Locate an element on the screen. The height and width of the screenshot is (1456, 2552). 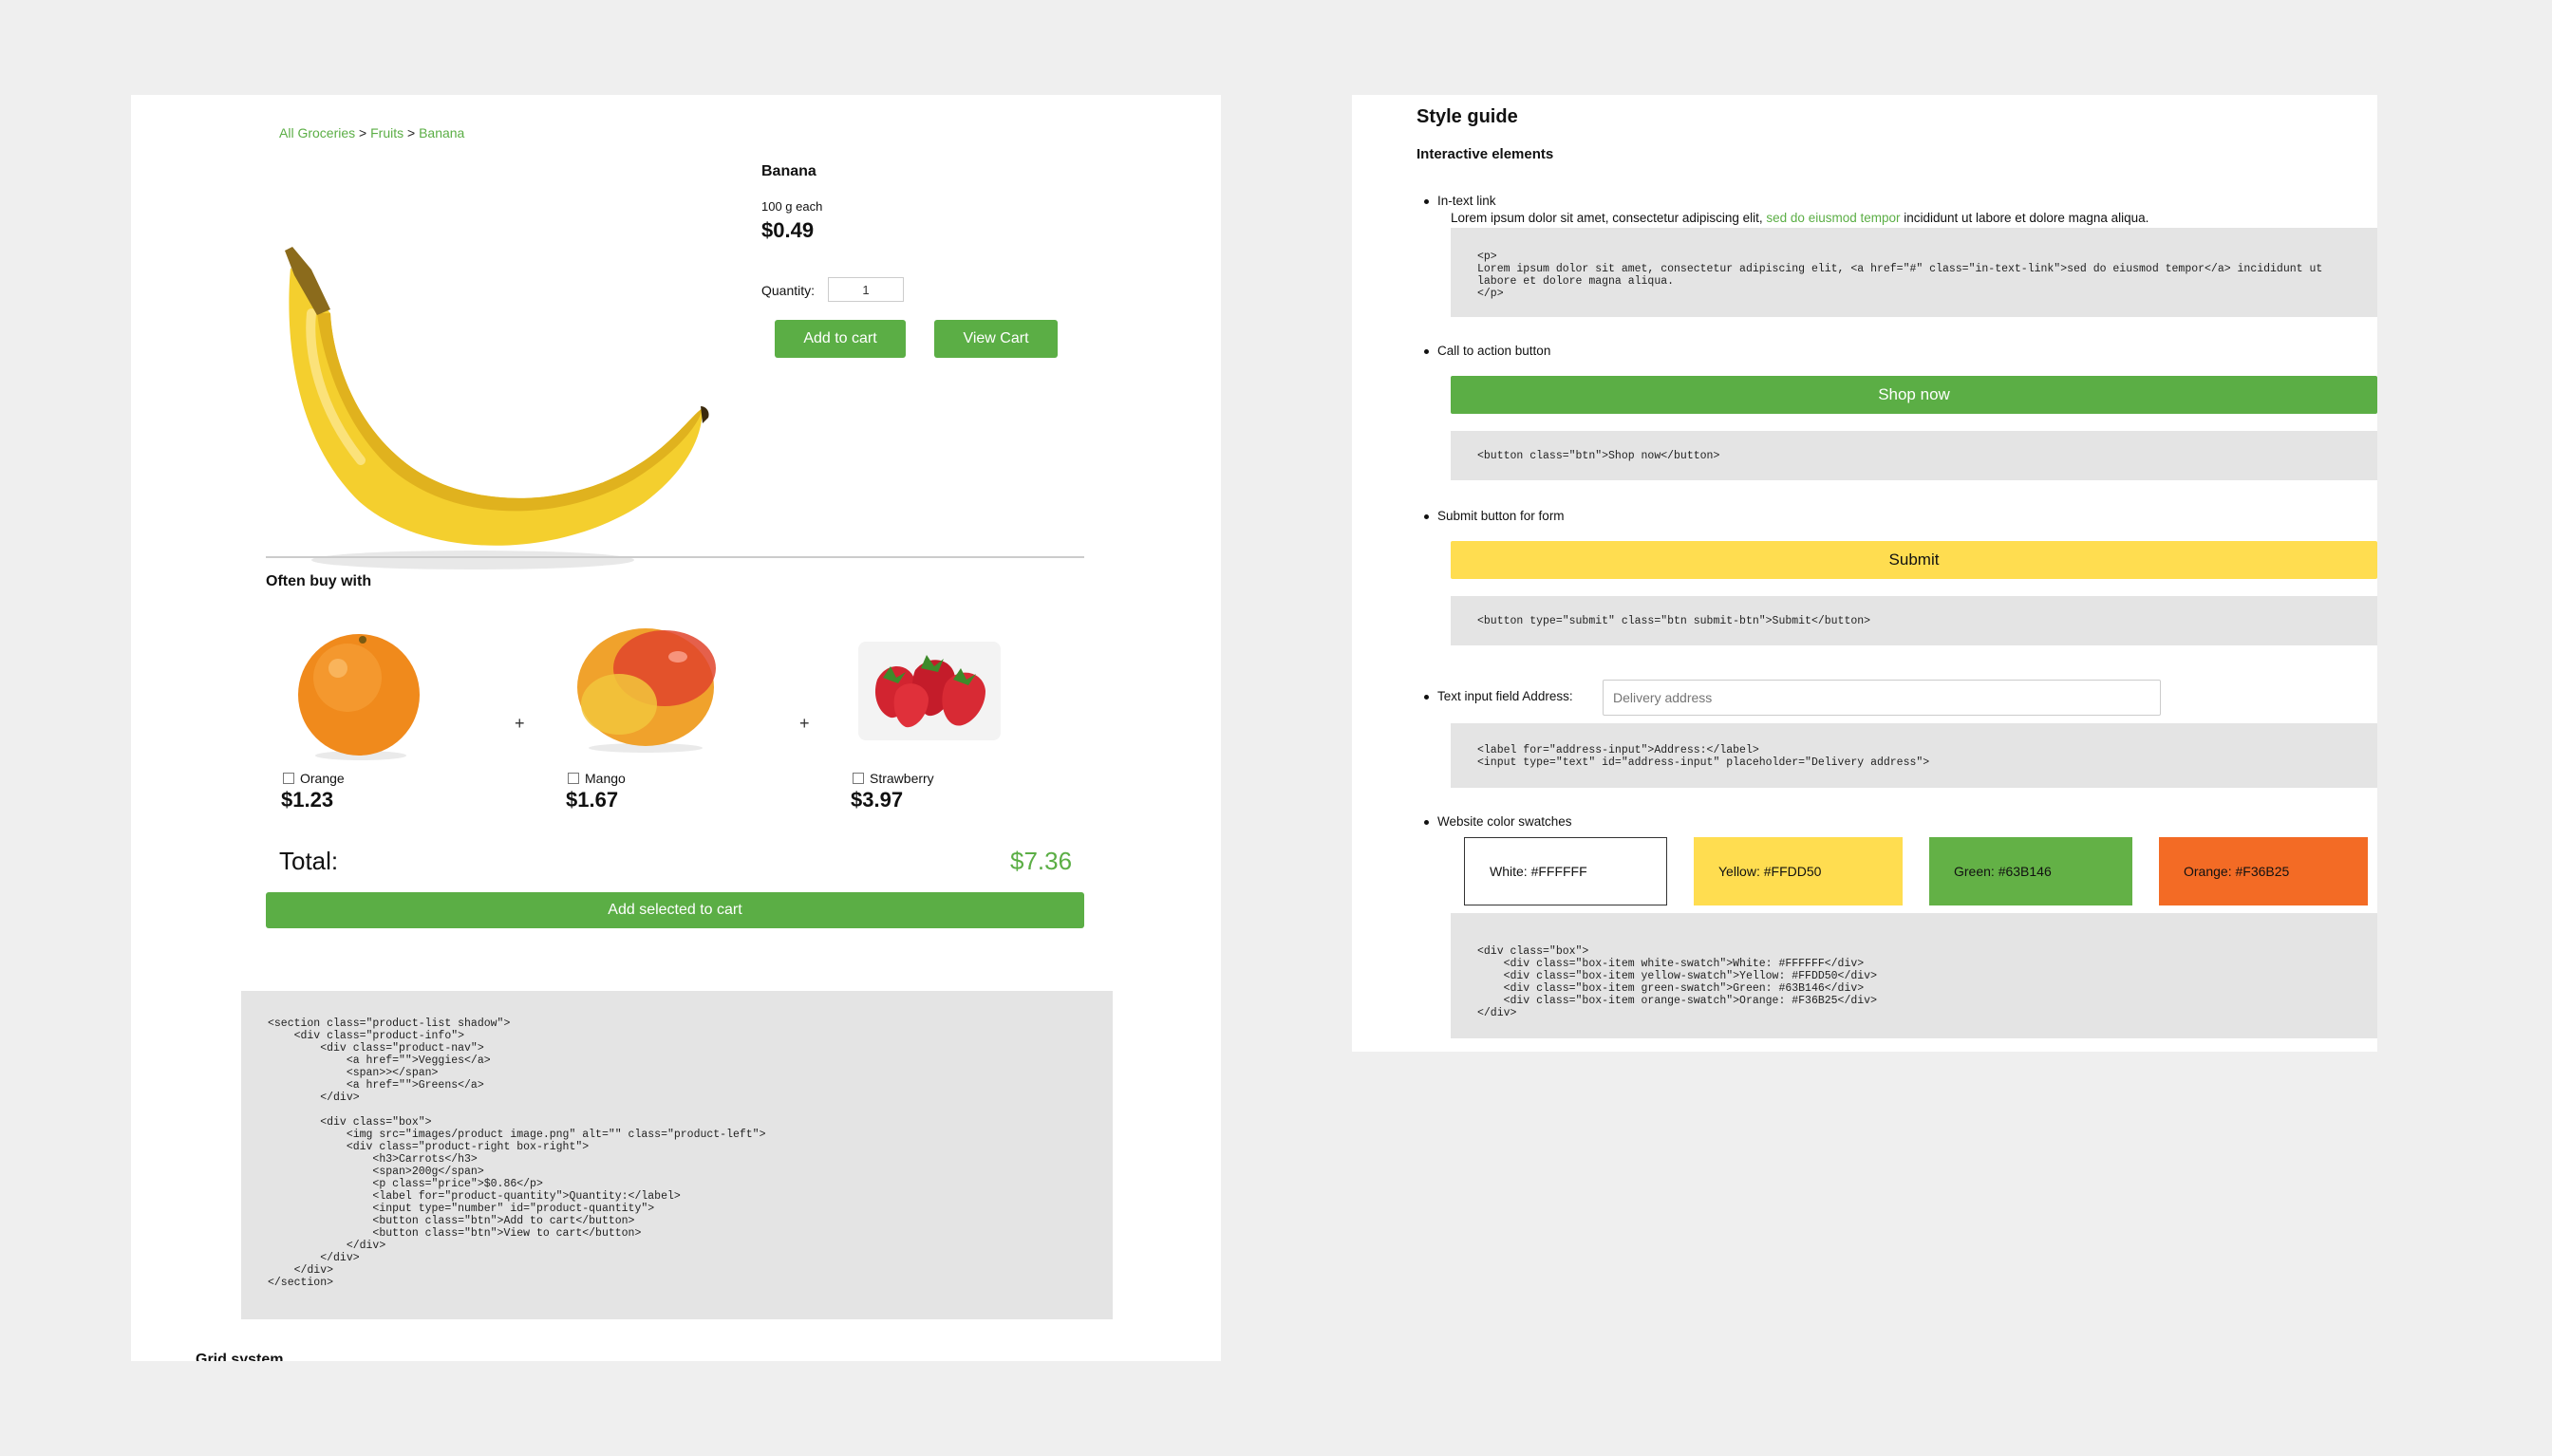
swatch-orange: Orange: #F36B25 is located at coordinates (2263, 871).